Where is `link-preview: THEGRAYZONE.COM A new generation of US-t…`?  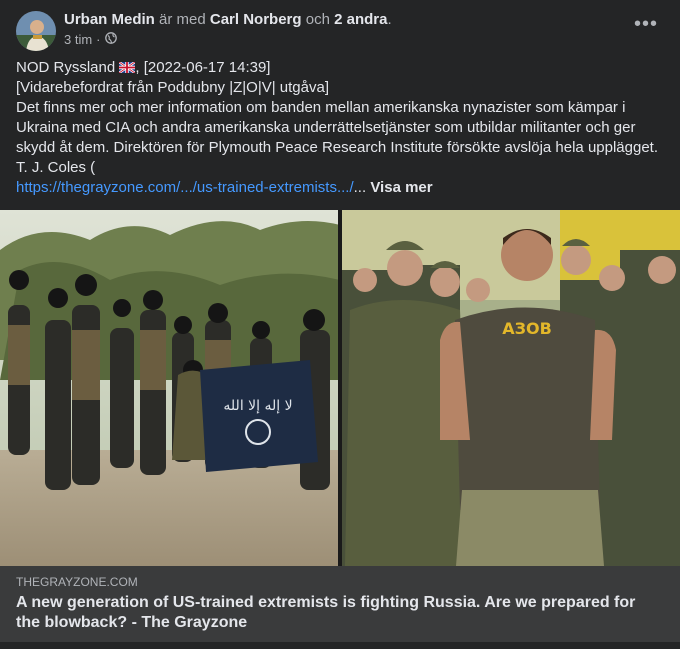 link-preview: THEGRAYZONE.COM A new generation of US-t… is located at coordinates (340, 604).